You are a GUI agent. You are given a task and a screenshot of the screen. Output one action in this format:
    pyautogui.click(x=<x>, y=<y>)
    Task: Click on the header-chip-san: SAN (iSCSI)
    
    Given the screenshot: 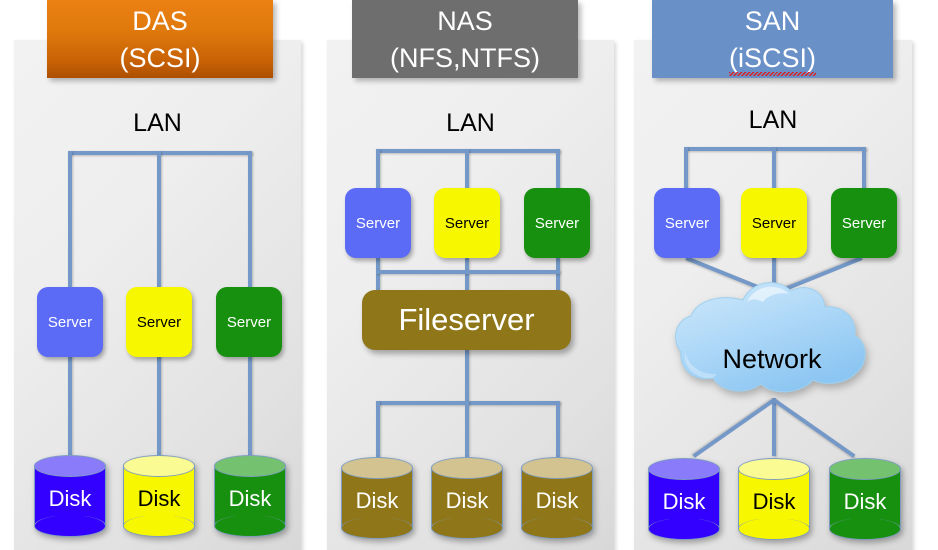 What is the action you would take?
    pyautogui.click(x=772, y=39)
    